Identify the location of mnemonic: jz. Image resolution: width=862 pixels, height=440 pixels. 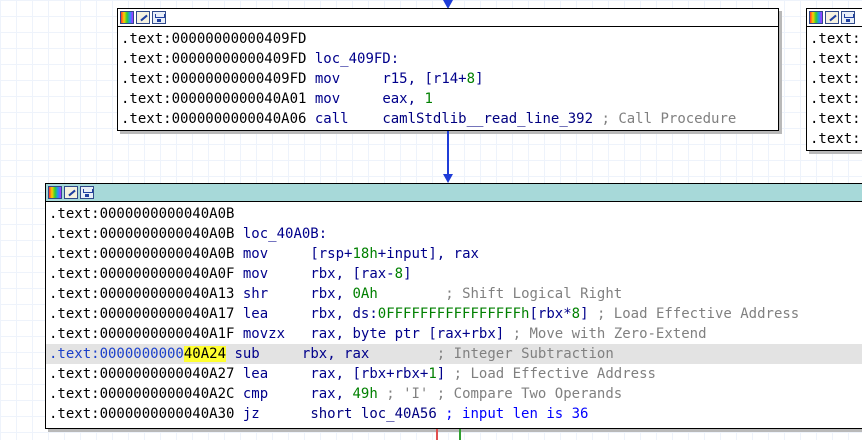
(251, 414).